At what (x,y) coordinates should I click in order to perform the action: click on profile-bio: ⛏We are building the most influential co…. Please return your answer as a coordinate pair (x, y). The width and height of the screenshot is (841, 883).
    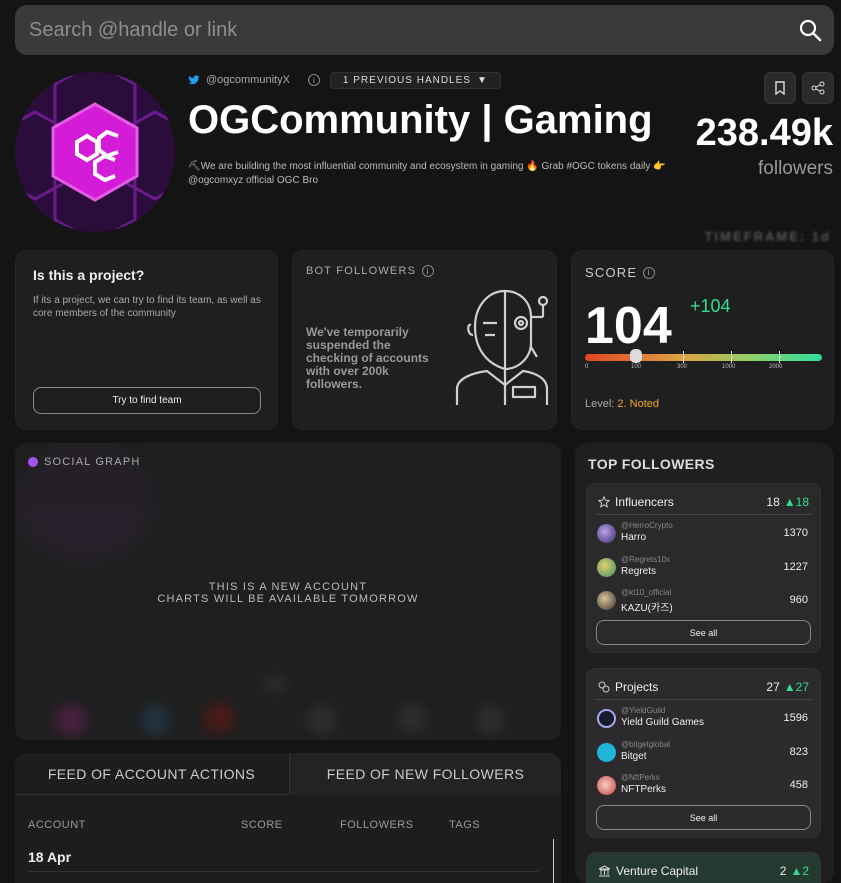
    Looking at the image, I should click on (427, 173).